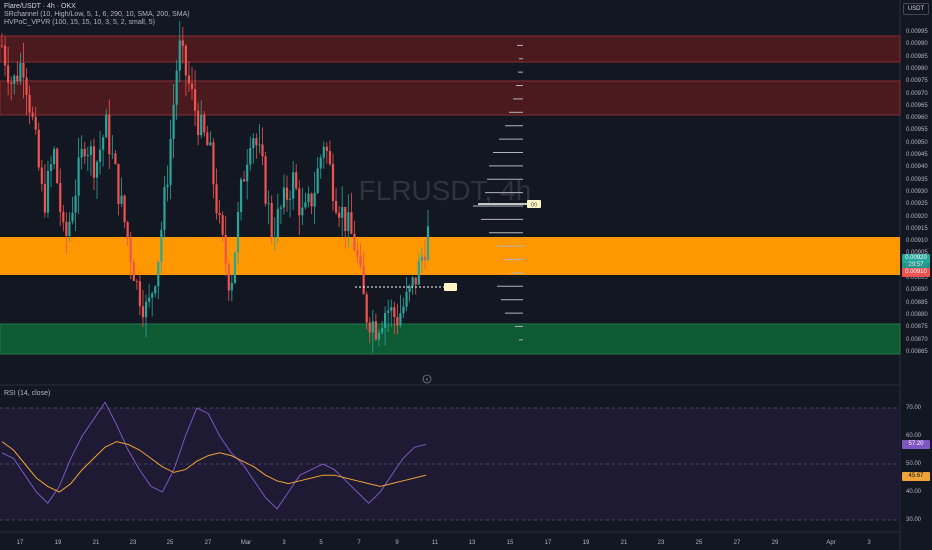 The width and height of the screenshot is (932, 550). I want to click on price-tick-label: 0.00915, so click(917, 228).